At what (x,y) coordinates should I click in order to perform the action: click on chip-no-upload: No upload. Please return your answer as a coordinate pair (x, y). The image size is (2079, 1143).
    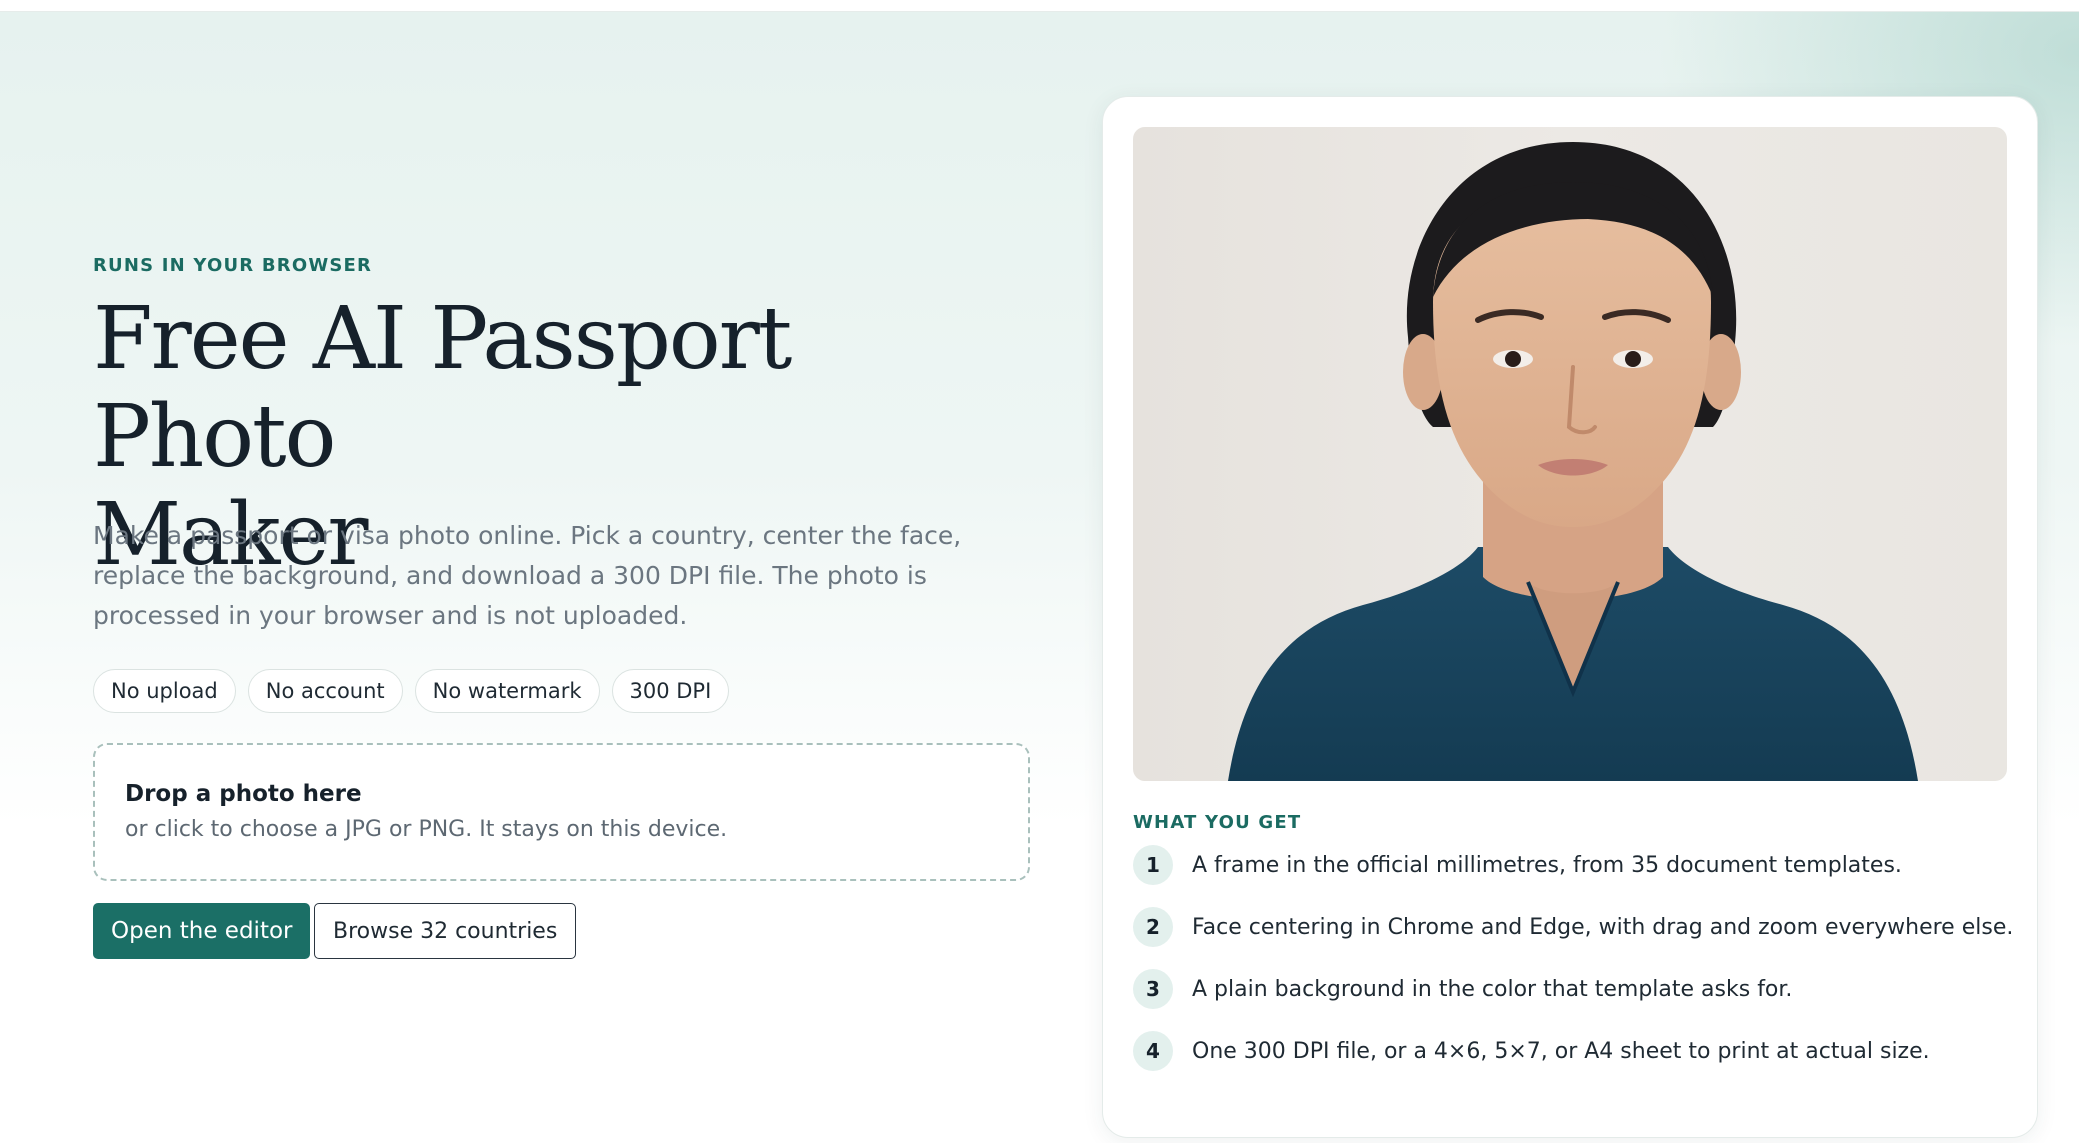
    Looking at the image, I should click on (164, 691).